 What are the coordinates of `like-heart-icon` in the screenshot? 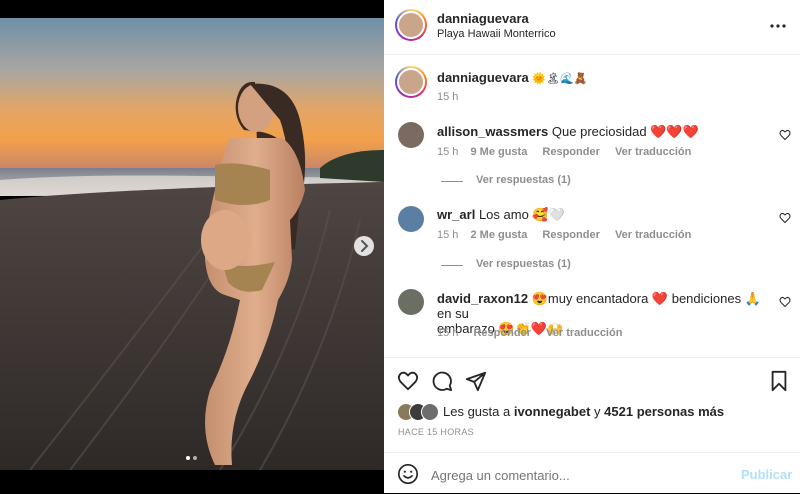 It's located at (408, 381).